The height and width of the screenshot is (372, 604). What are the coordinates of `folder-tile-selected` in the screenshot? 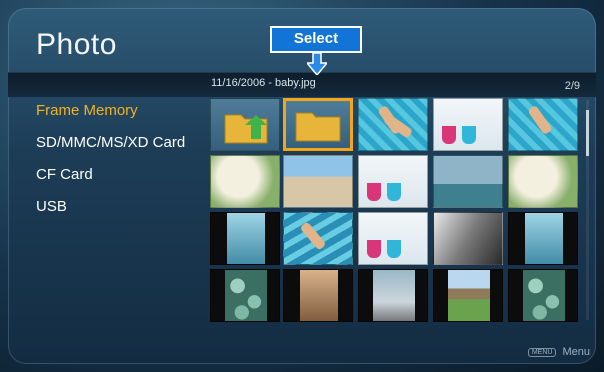 It's located at (318, 124).